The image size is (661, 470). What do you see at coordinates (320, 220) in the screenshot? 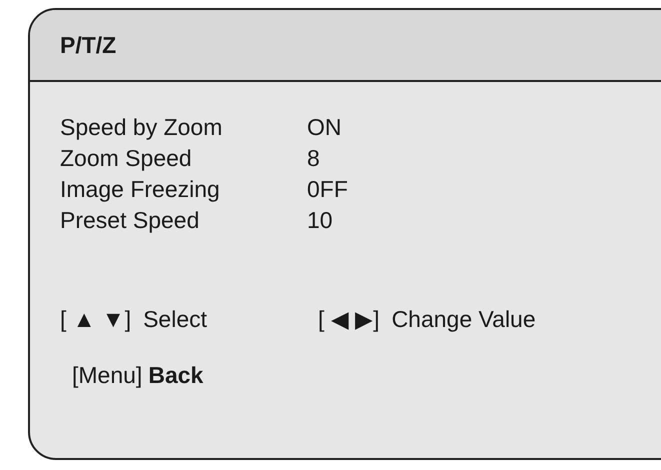
I see `setting-value: 10` at bounding box center [320, 220].